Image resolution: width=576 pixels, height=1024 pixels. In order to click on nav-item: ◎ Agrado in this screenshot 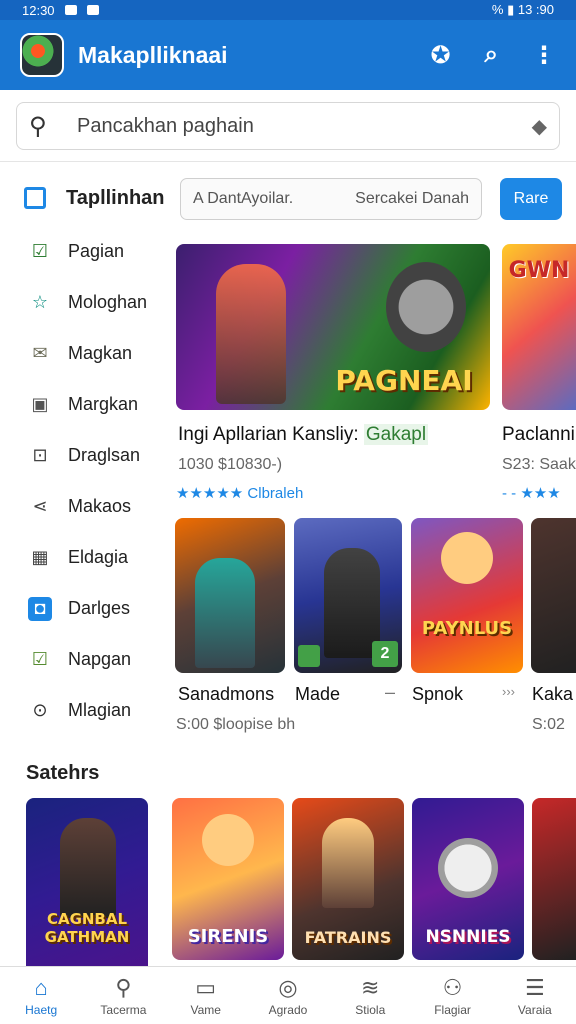, I will do `click(288, 995)`.